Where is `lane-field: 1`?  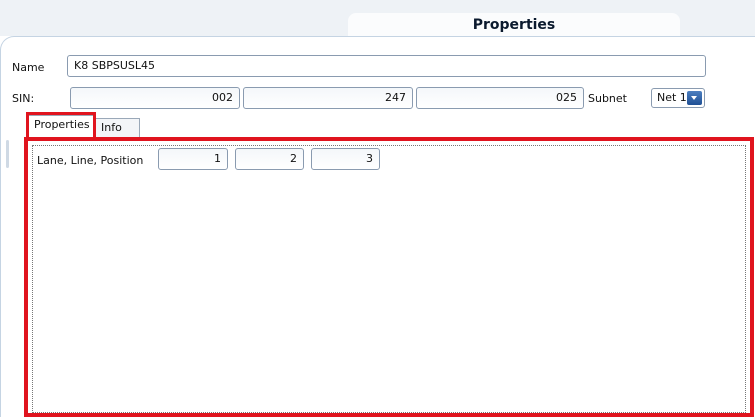
lane-field: 1 is located at coordinates (193, 159).